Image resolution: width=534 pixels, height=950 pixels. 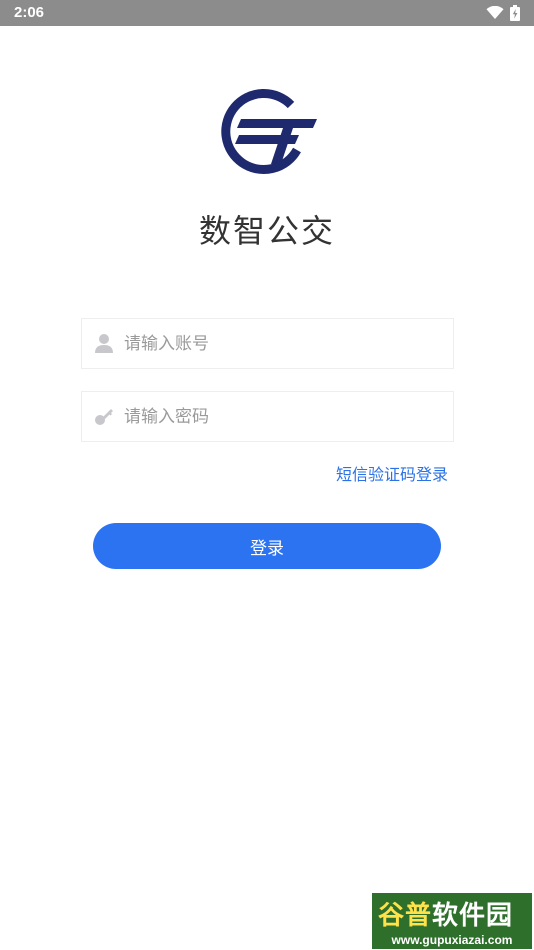 I want to click on watermark-title-part2: 软件园, so click(x=473, y=916).